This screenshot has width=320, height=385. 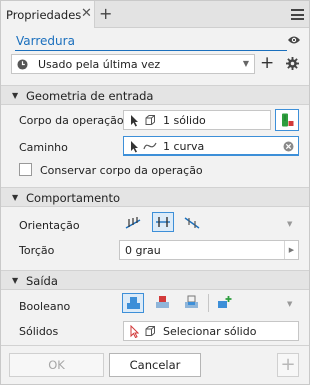 What do you see at coordinates (22, 64) in the screenshot?
I see `clock-icon` at bounding box center [22, 64].